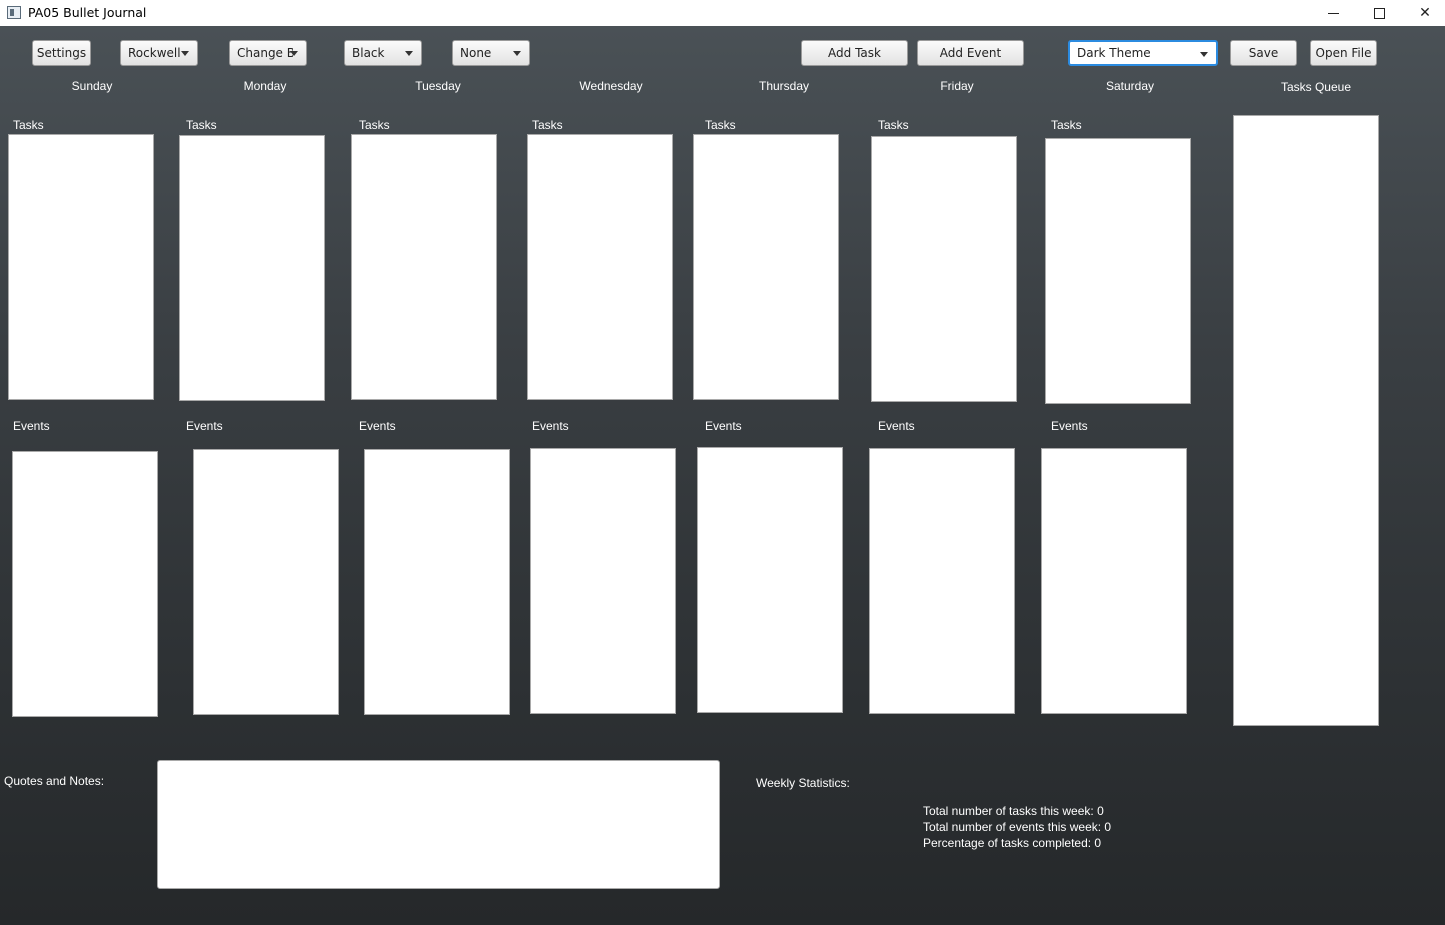 Image resolution: width=1445 pixels, height=925 pixels. What do you see at coordinates (14, 12) in the screenshot?
I see `app-icon` at bounding box center [14, 12].